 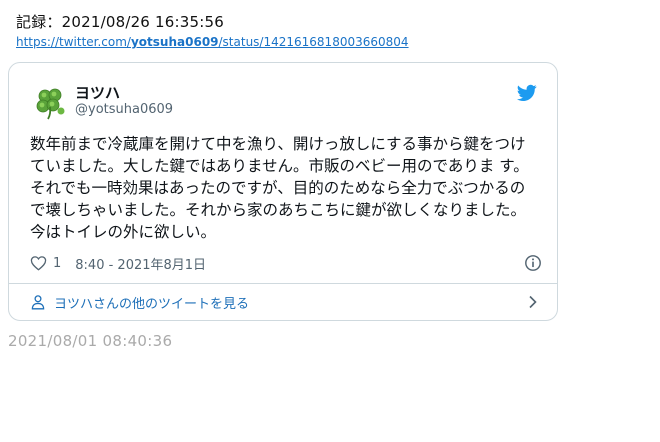 What do you see at coordinates (97, 92) in the screenshot?
I see `display-name: ヨツハ` at bounding box center [97, 92].